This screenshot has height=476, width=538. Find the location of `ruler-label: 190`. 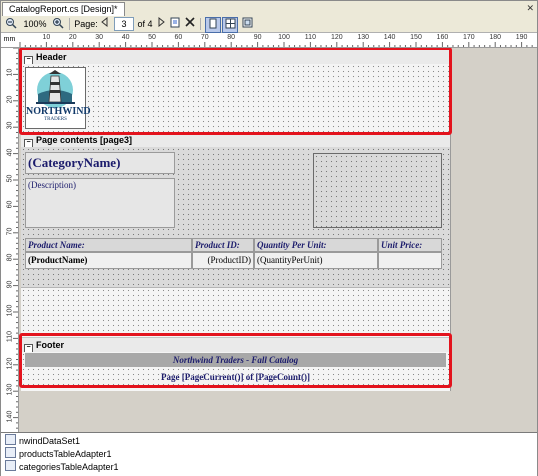

ruler-label: 190 is located at coordinates (521, 37).